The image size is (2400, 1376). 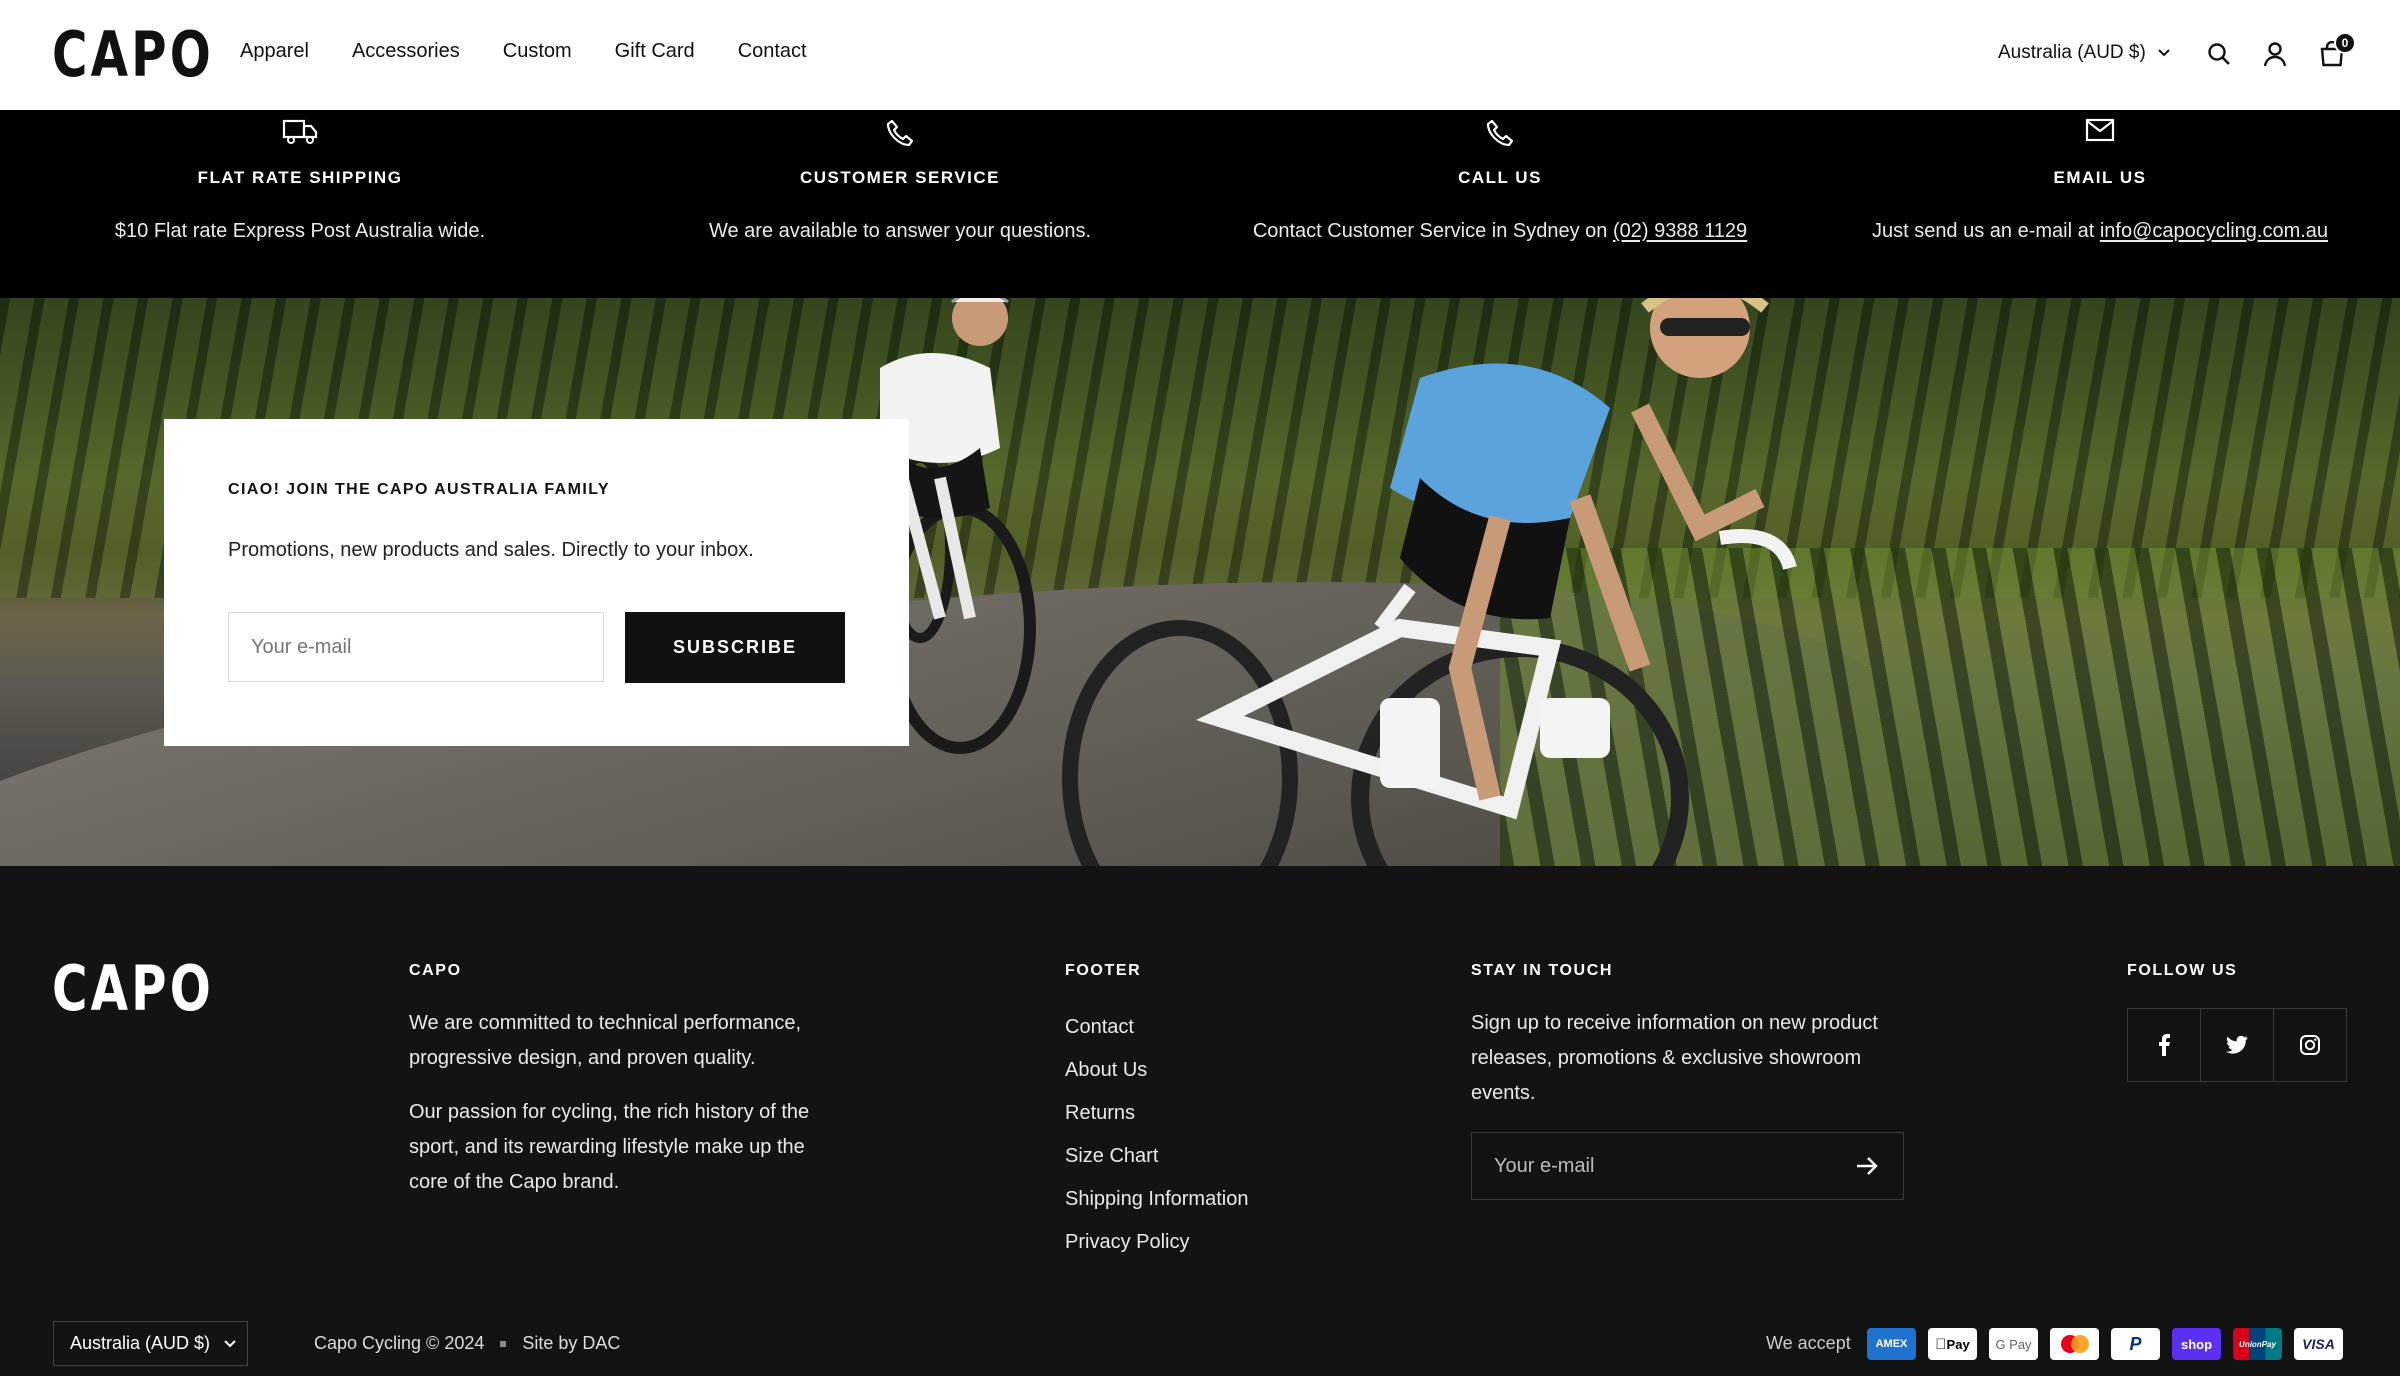 I want to click on footer-heading-follow-us: FOLLOW US, so click(x=2182, y=970).